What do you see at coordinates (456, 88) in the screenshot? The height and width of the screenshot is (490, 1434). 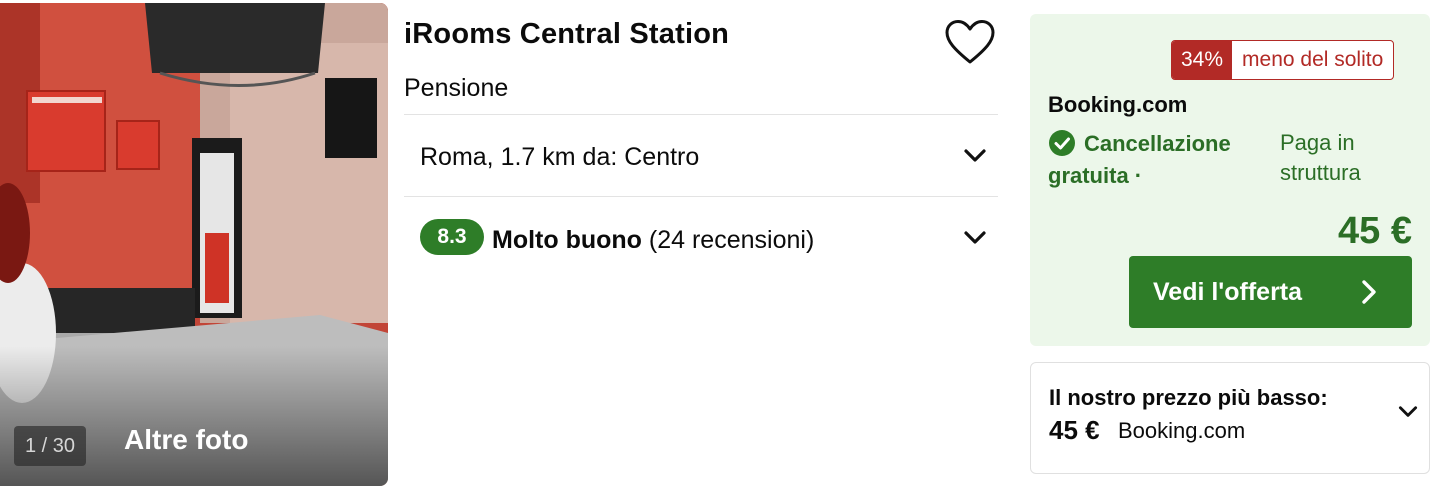 I see `accommodation-type: Pensione` at bounding box center [456, 88].